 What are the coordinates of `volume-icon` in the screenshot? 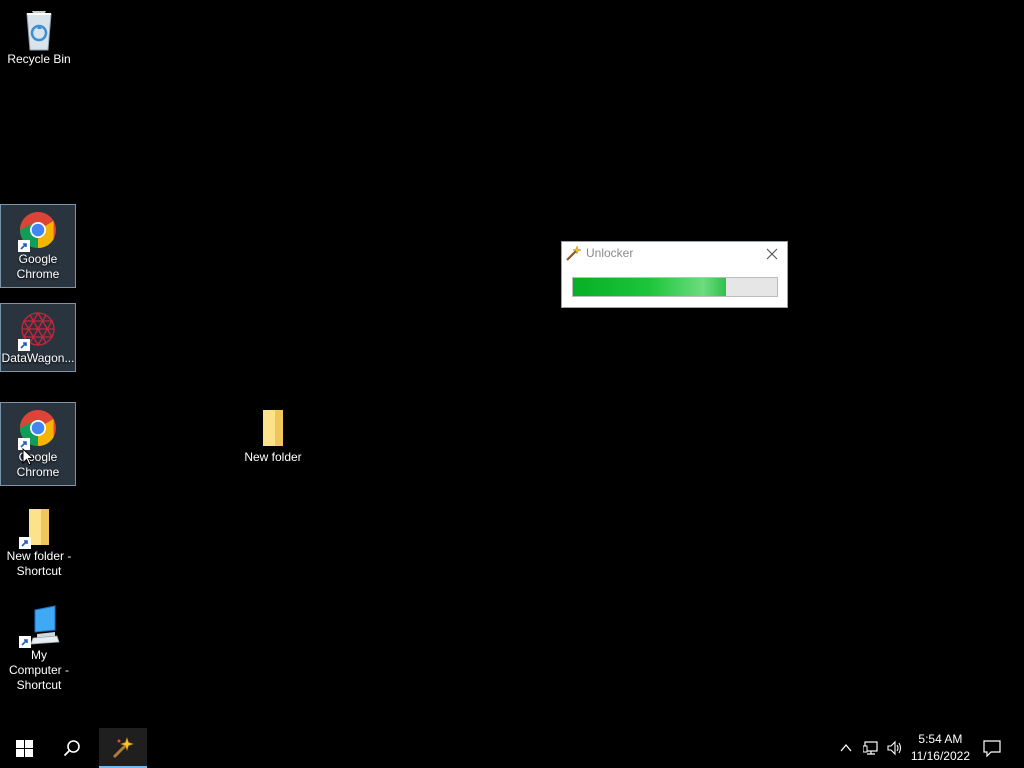 It's located at (894, 748).